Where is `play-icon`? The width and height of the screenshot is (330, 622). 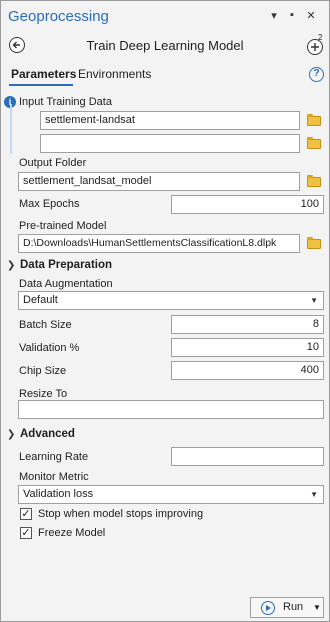 play-icon is located at coordinates (268, 608).